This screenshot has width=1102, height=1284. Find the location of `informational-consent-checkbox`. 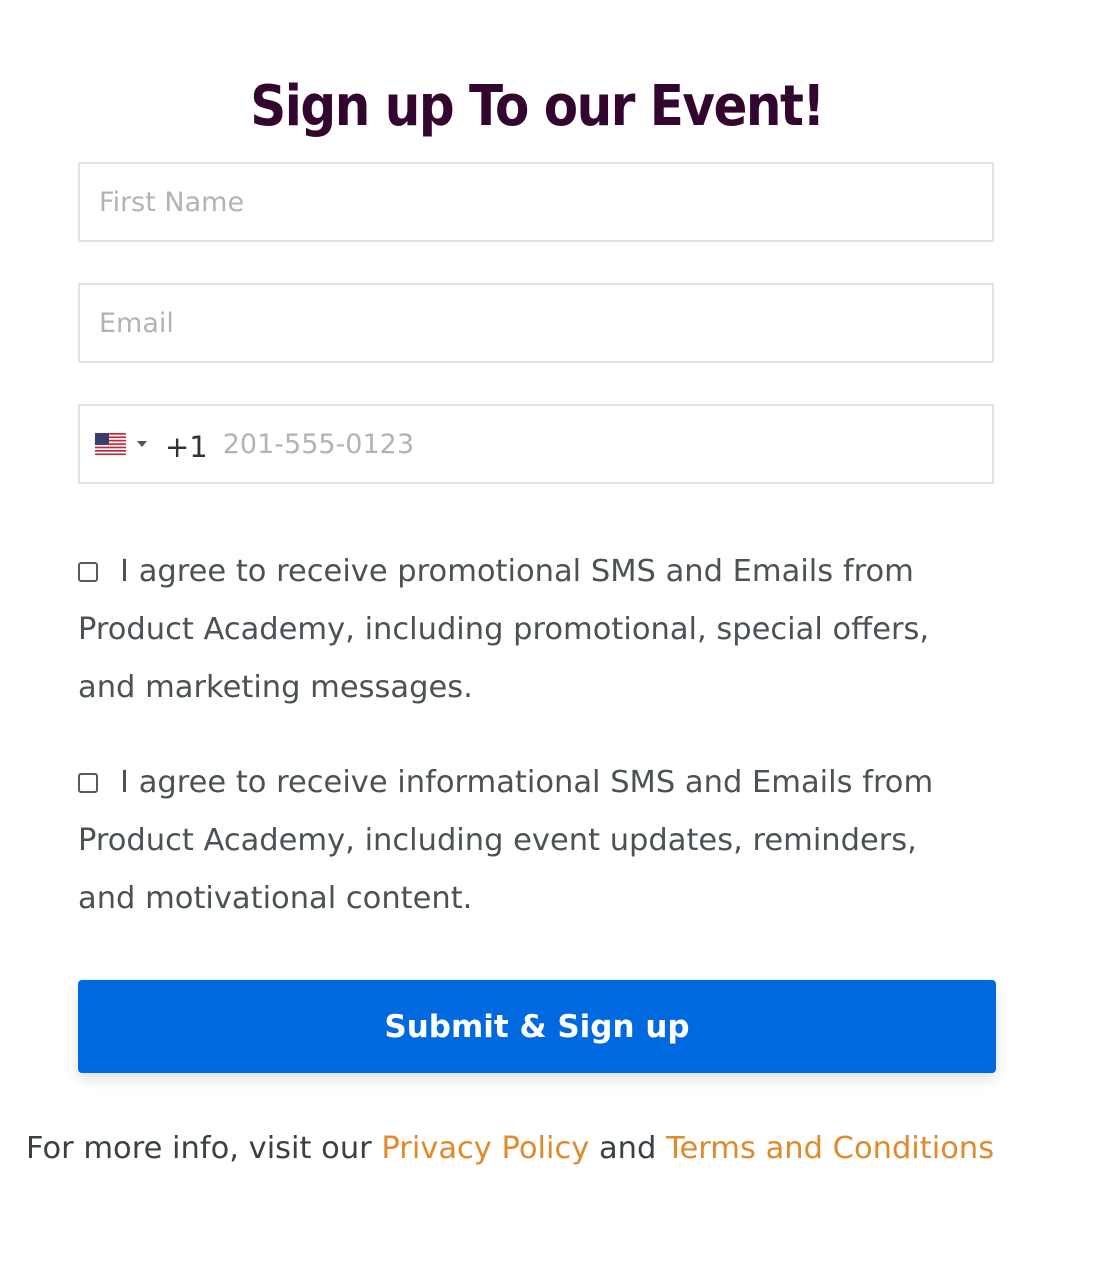

informational-consent-checkbox is located at coordinates (88, 783).